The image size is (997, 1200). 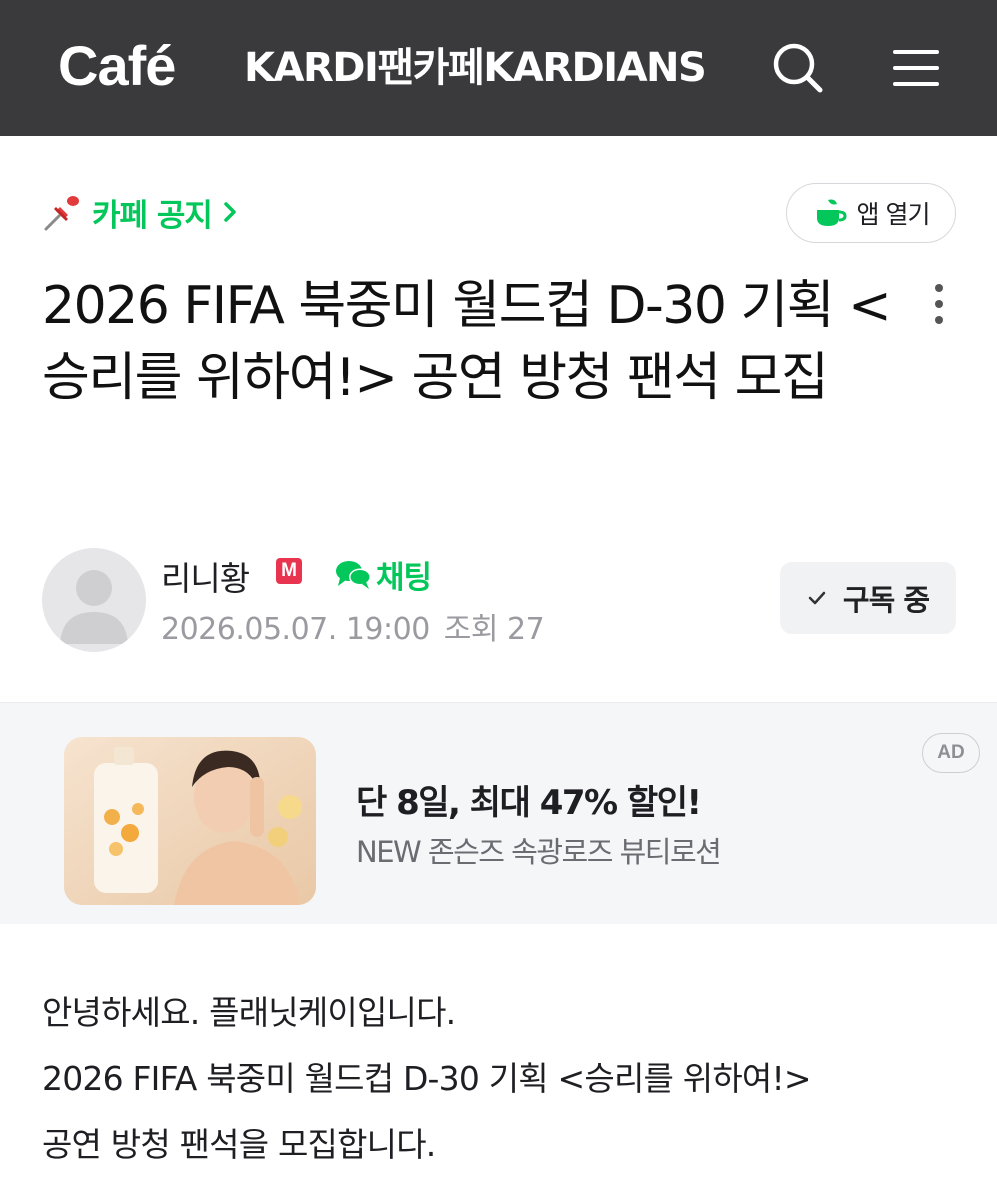 What do you see at coordinates (817, 598) in the screenshot?
I see `checkmark-icon` at bounding box center [817, 598].